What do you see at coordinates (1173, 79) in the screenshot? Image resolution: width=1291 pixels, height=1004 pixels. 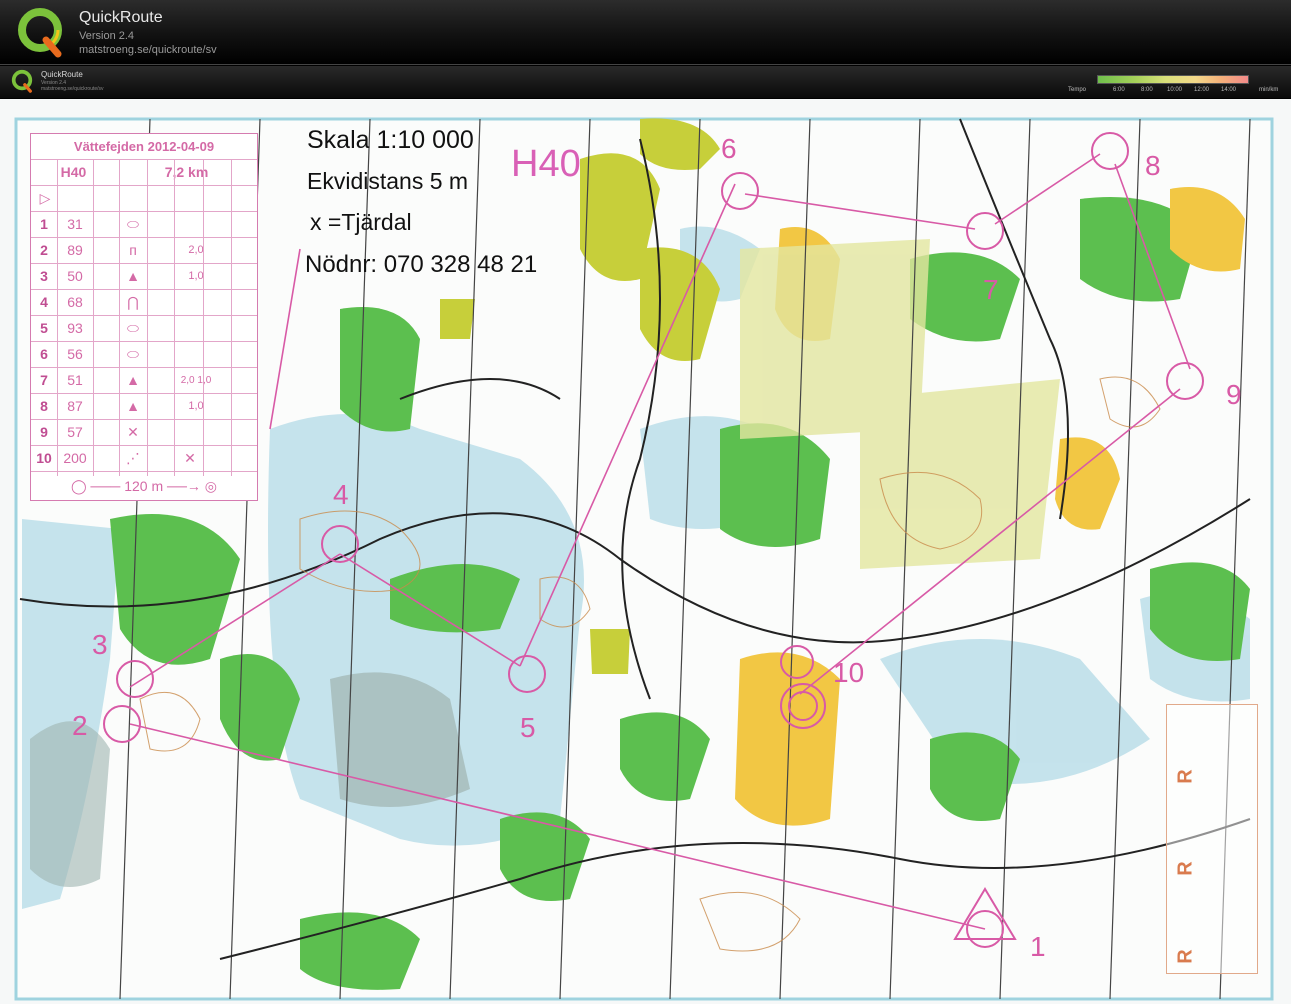 I see `pace-legend-bar` at bounding box center [1173, 79].